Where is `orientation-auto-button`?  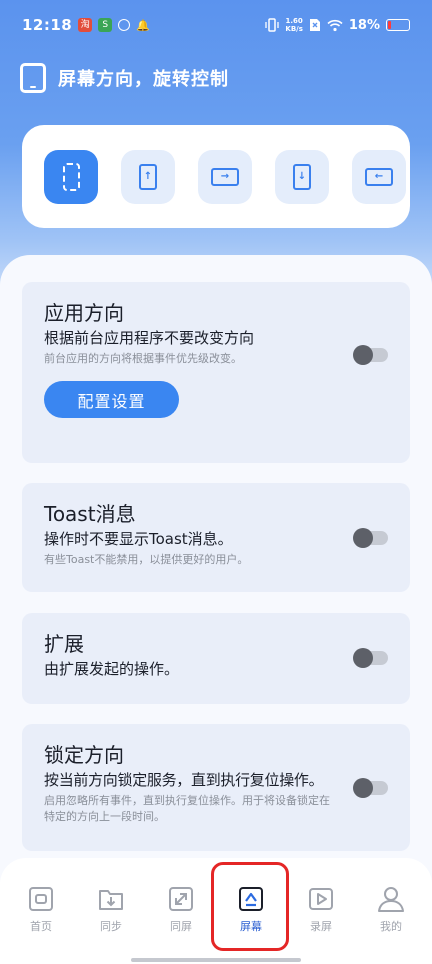
orientation-auto-button is located at coordinates (71, 176).